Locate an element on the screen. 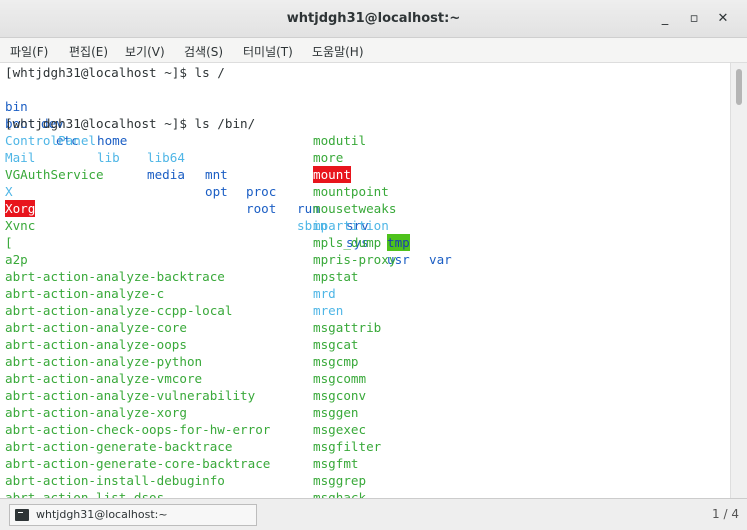 The image size is (747, 530). menu-search: 검색(S) is located at coordinates (203, 51).